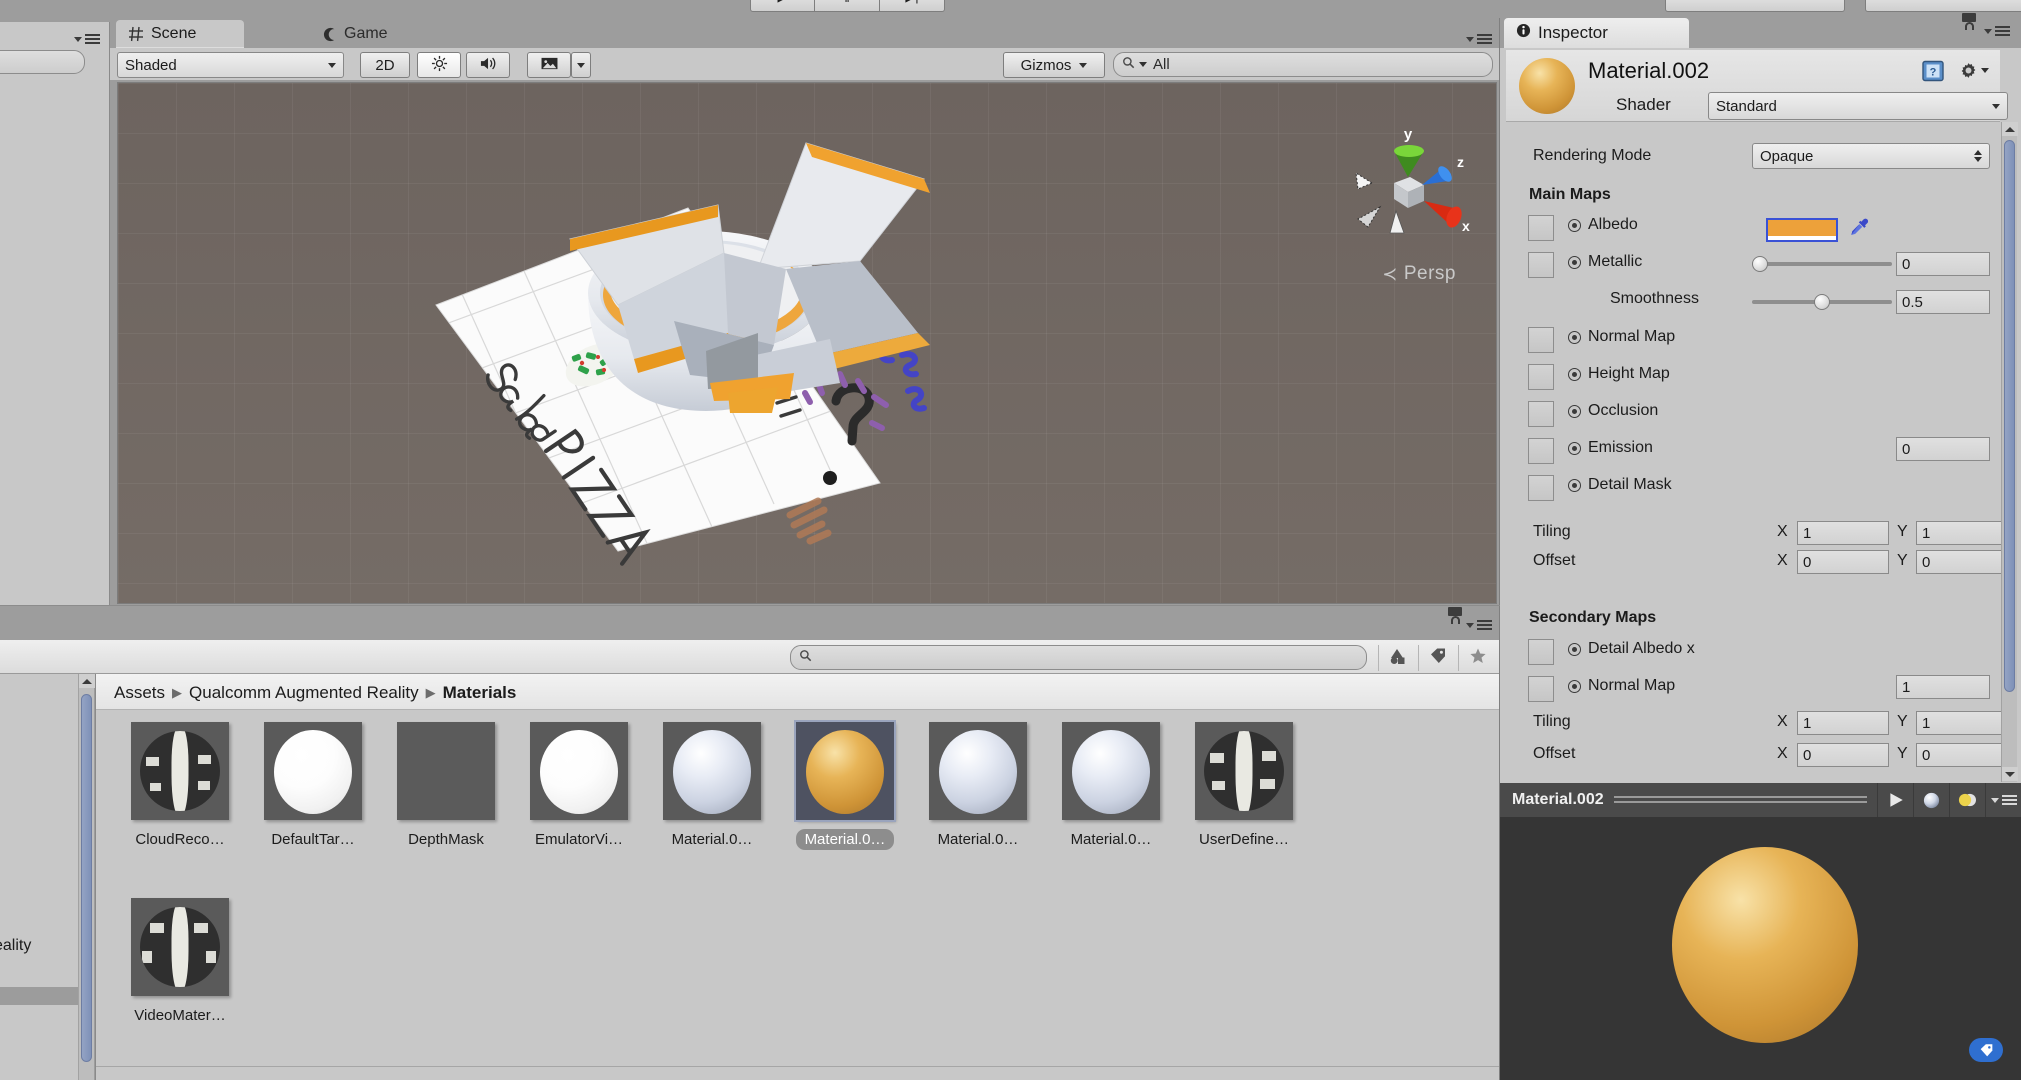  What do you see at coordinates (581, 65) in the screenshot?
I see `fx-dropdown-button` at bounding box center [581, 65].